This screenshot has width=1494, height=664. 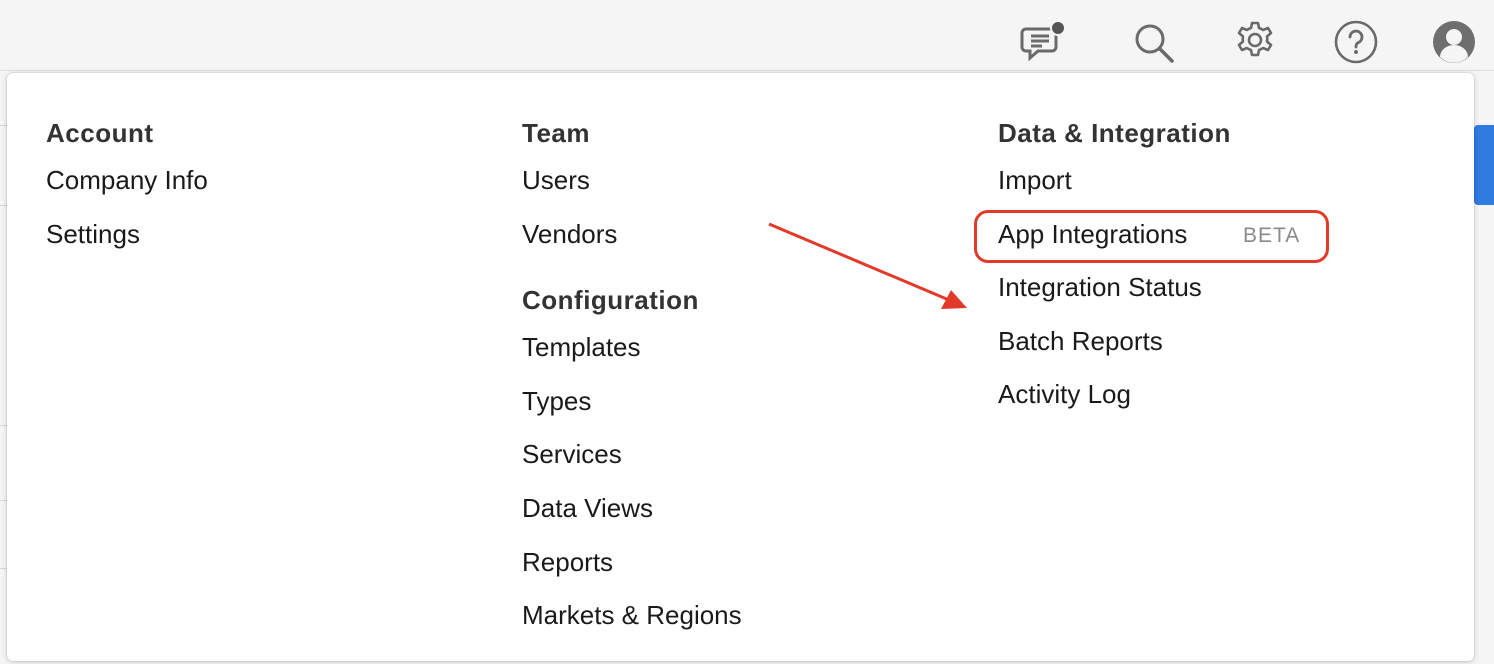 I want to click on menu-item-integration-status: Integration Status, so click(x=1100, y=287).